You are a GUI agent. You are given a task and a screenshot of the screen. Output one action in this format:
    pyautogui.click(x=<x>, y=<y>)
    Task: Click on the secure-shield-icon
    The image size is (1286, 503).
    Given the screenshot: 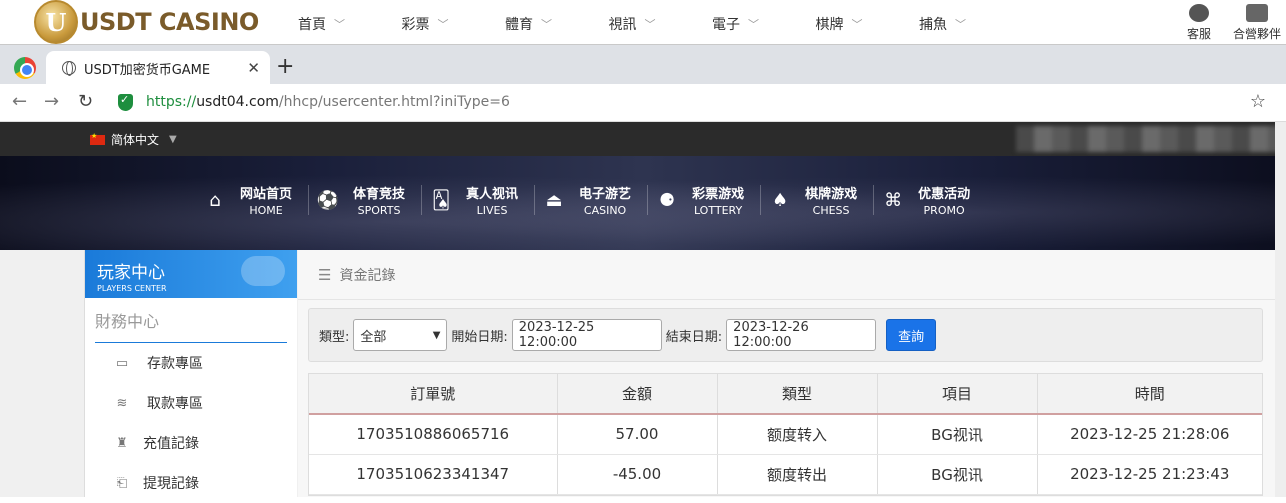 What is the action you would take?
    pyautogui.click(x=125, y=102)
    